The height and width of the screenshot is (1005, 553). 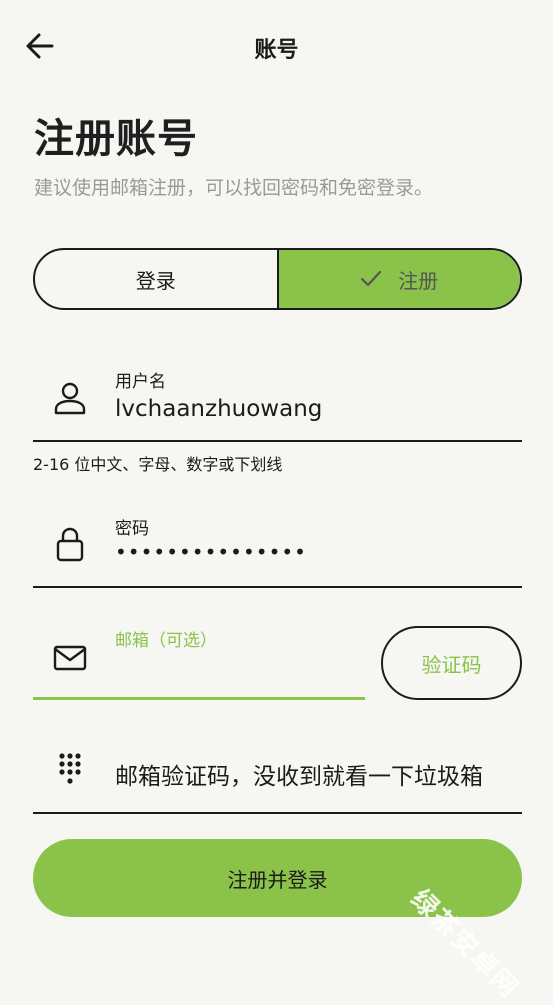 What do you see at coordinates (70, 398) in the screenshot?
I see `person-icon` at bounding box center [70, 398].